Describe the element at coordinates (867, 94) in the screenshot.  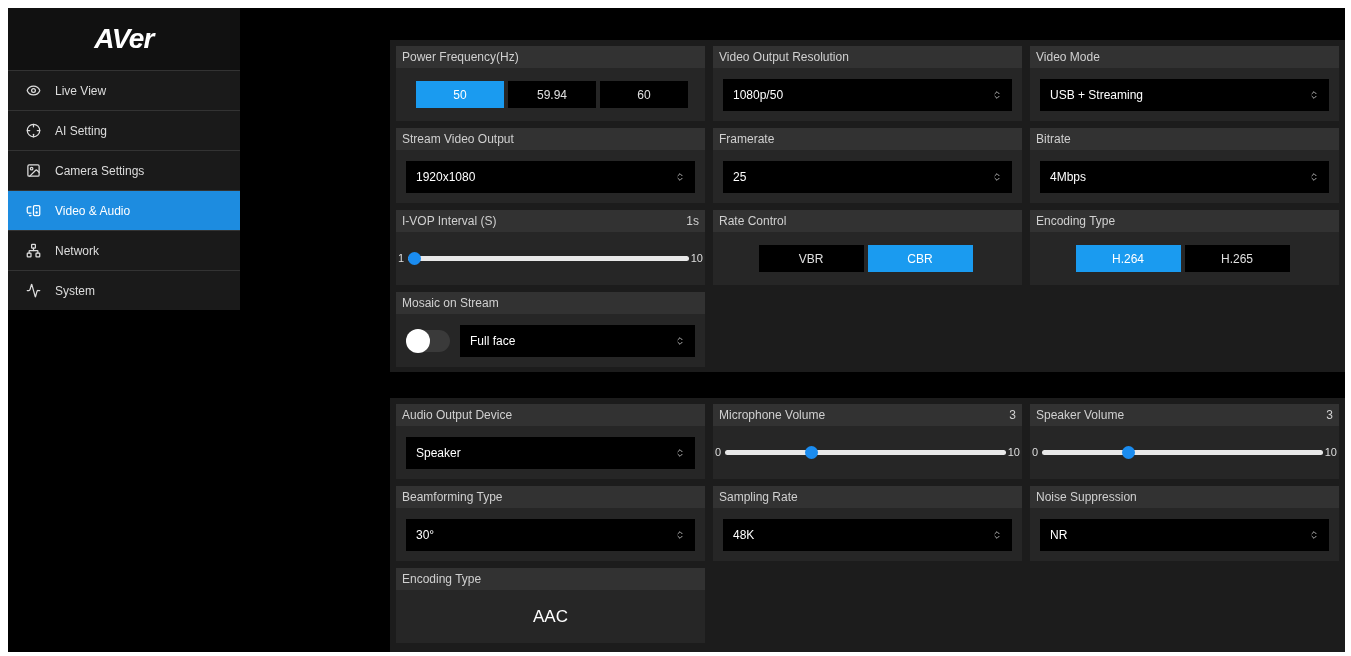
I see `dropdown: 1080p/50` at that location.